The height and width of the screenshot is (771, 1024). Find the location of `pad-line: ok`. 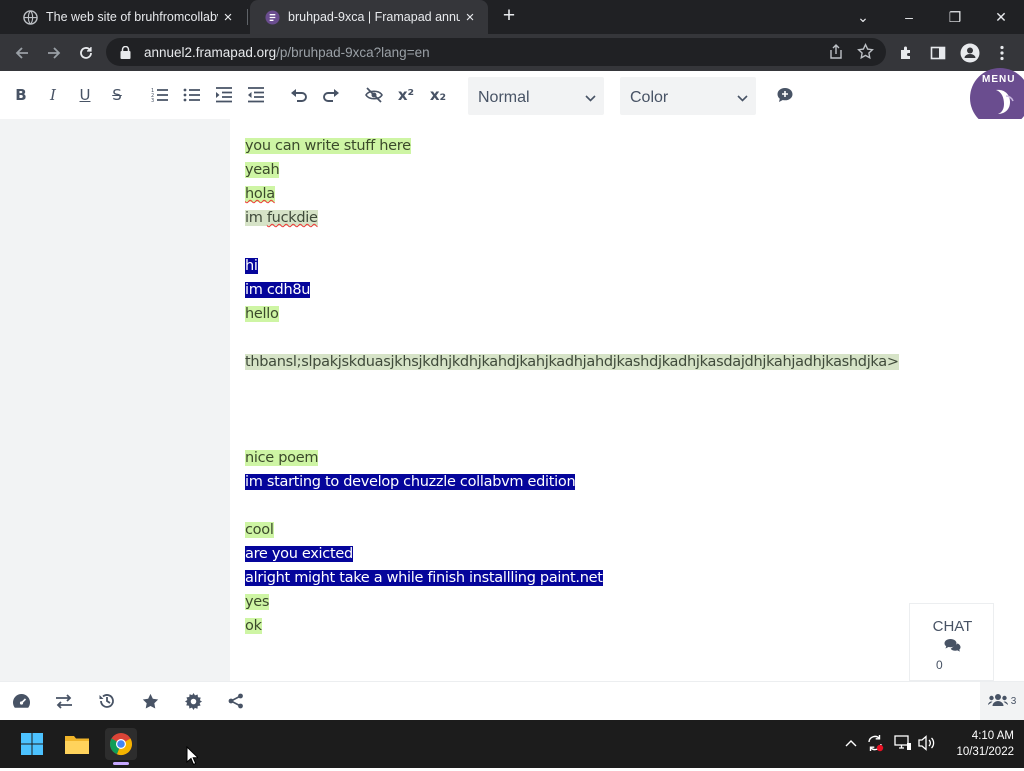

pad-line: ok is located at coordinates (253, 626).